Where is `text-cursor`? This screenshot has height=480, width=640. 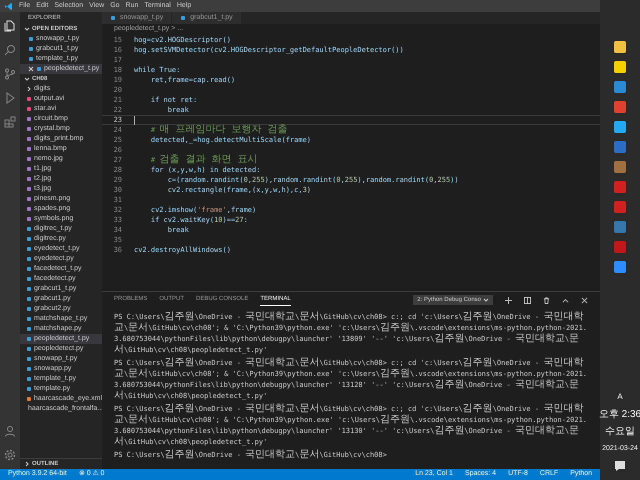 text-cursor is located at coordinates (134, 120).